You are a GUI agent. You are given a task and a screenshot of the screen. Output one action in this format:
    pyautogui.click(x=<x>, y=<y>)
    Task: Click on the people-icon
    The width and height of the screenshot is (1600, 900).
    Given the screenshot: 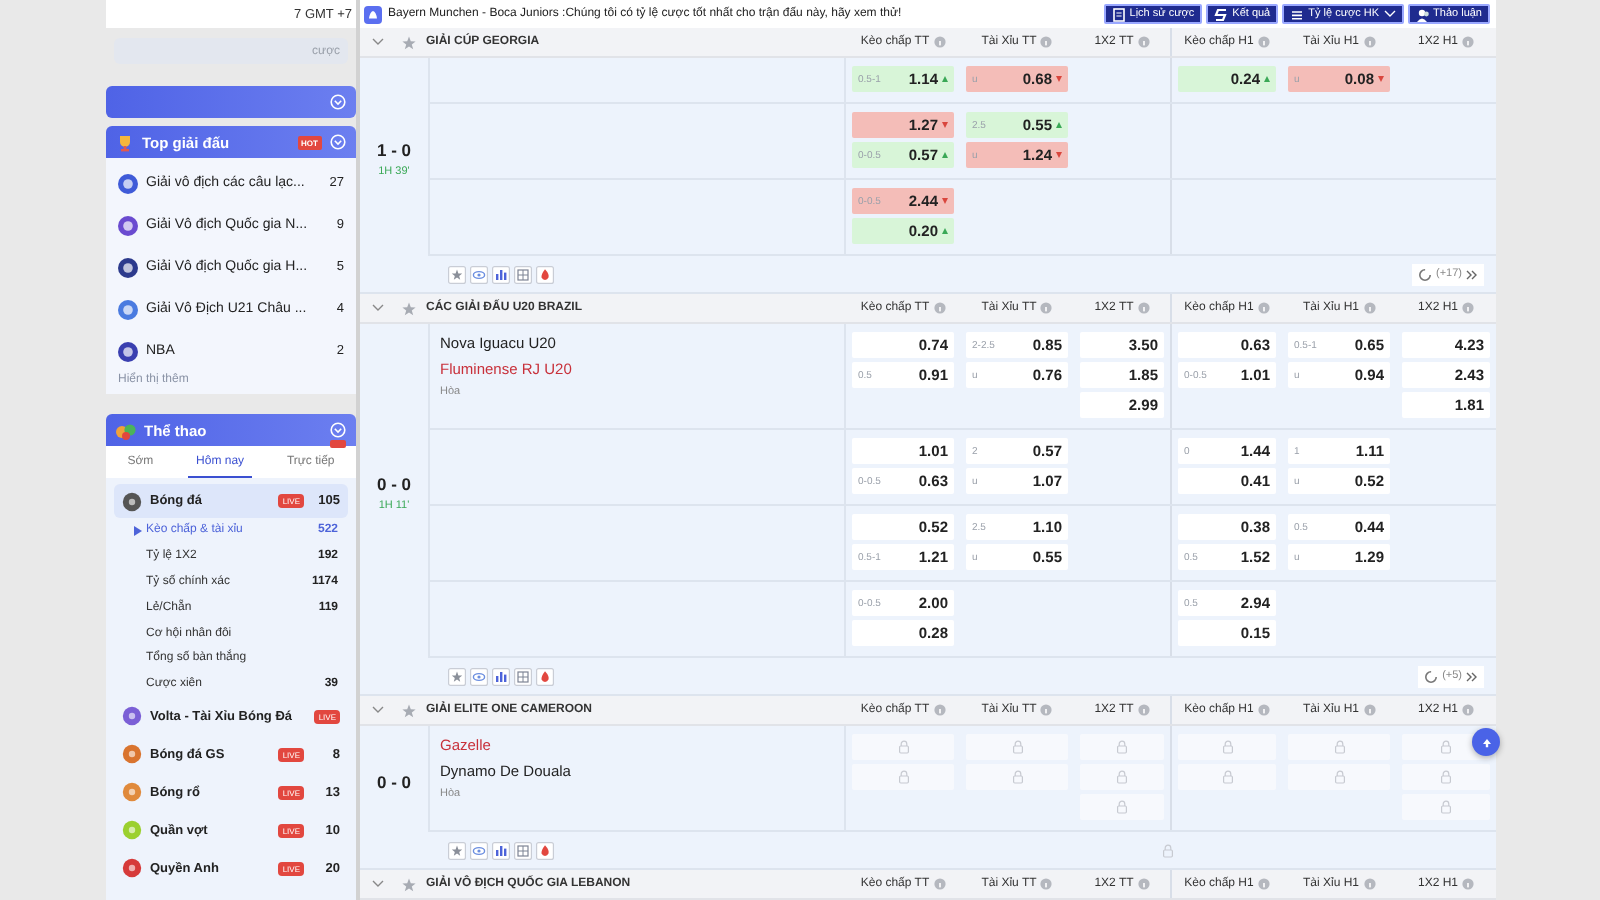 What is the action you would take?
    pyautogui.click(x=1422, y=14)
    